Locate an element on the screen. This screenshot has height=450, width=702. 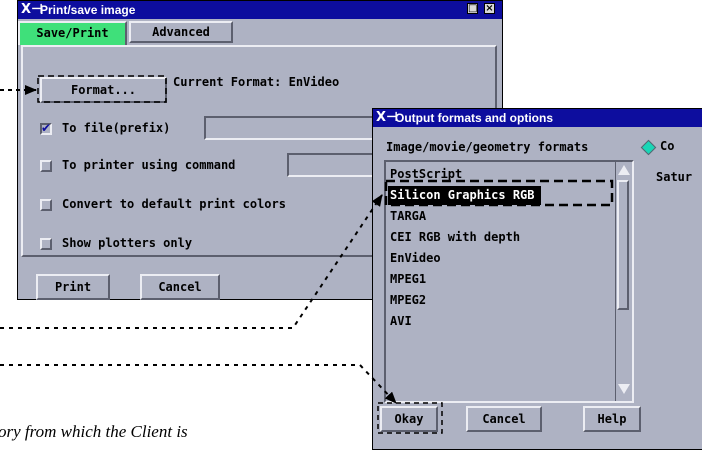
to-file-label: To file(prefix) is located at coordinates (116, 128).